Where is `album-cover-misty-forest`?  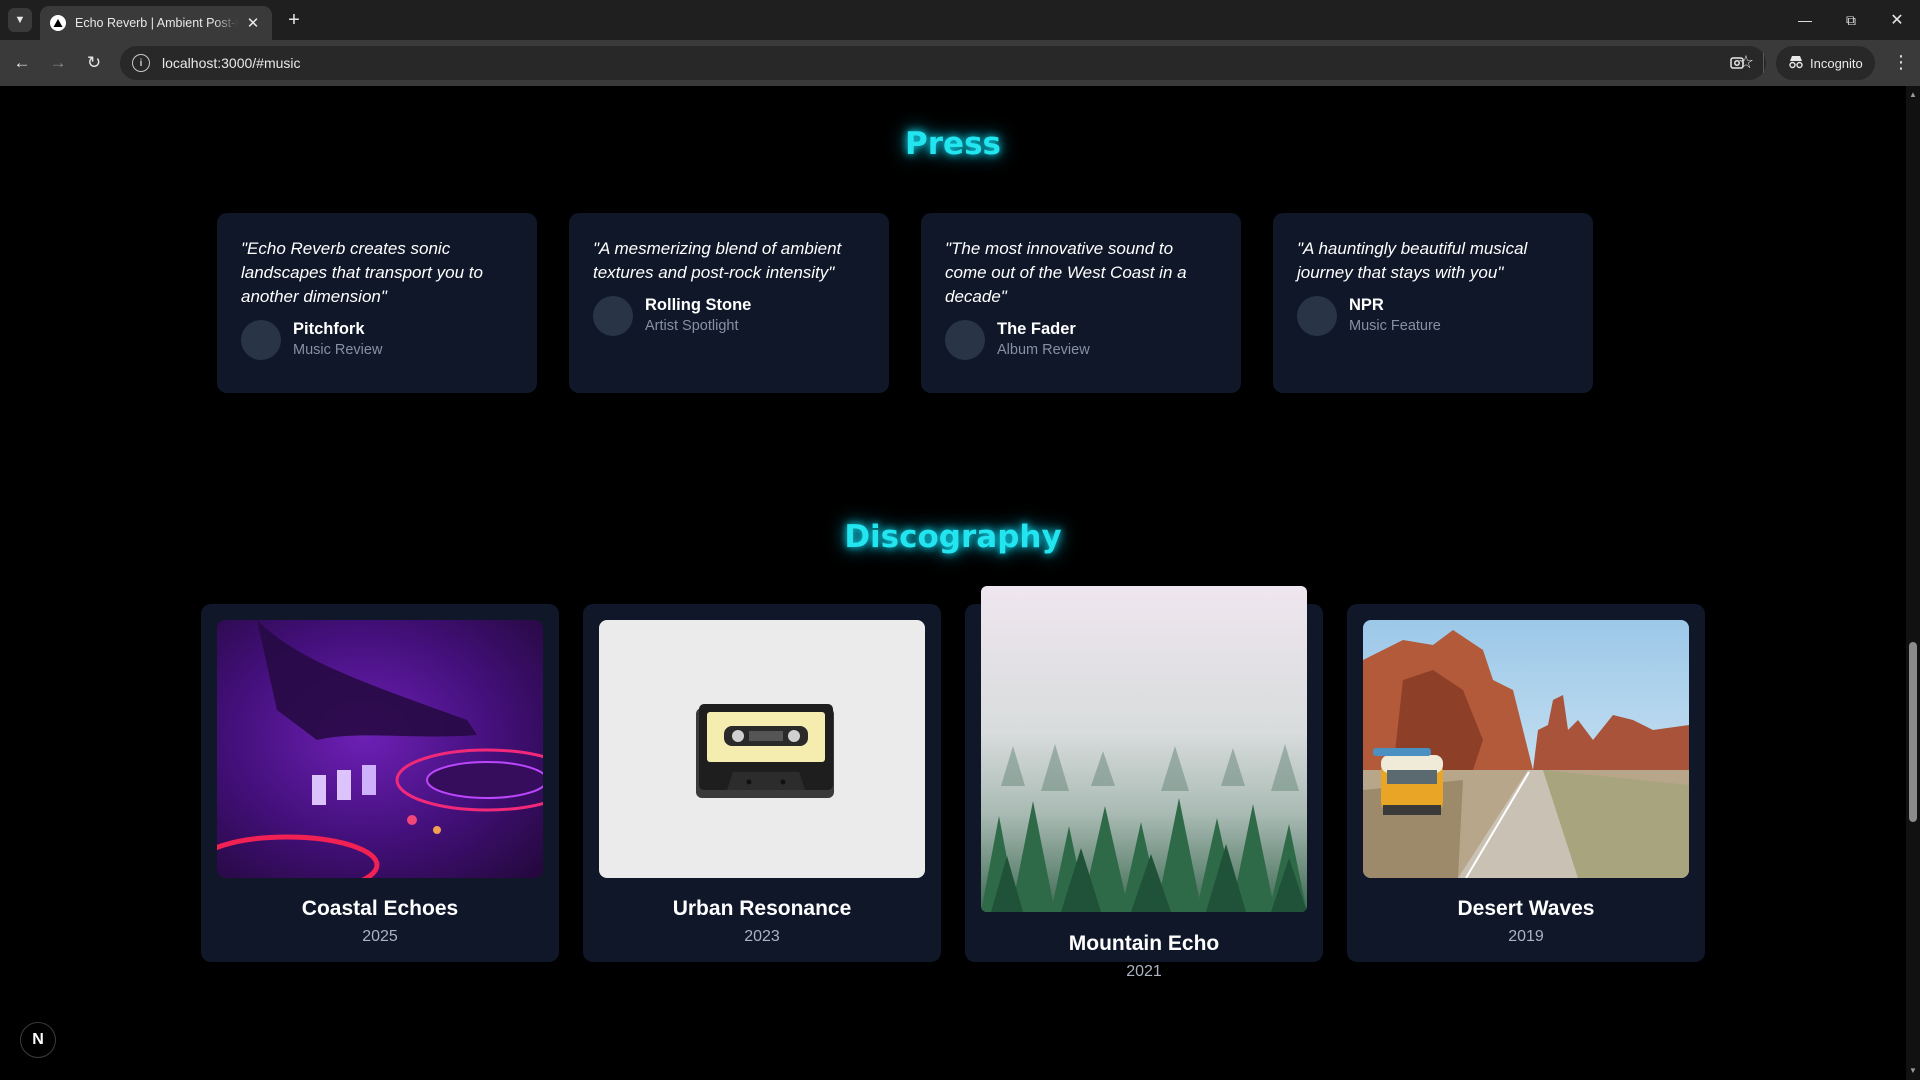
album-cover-misty-forest is located at coordinates (1144, 749).